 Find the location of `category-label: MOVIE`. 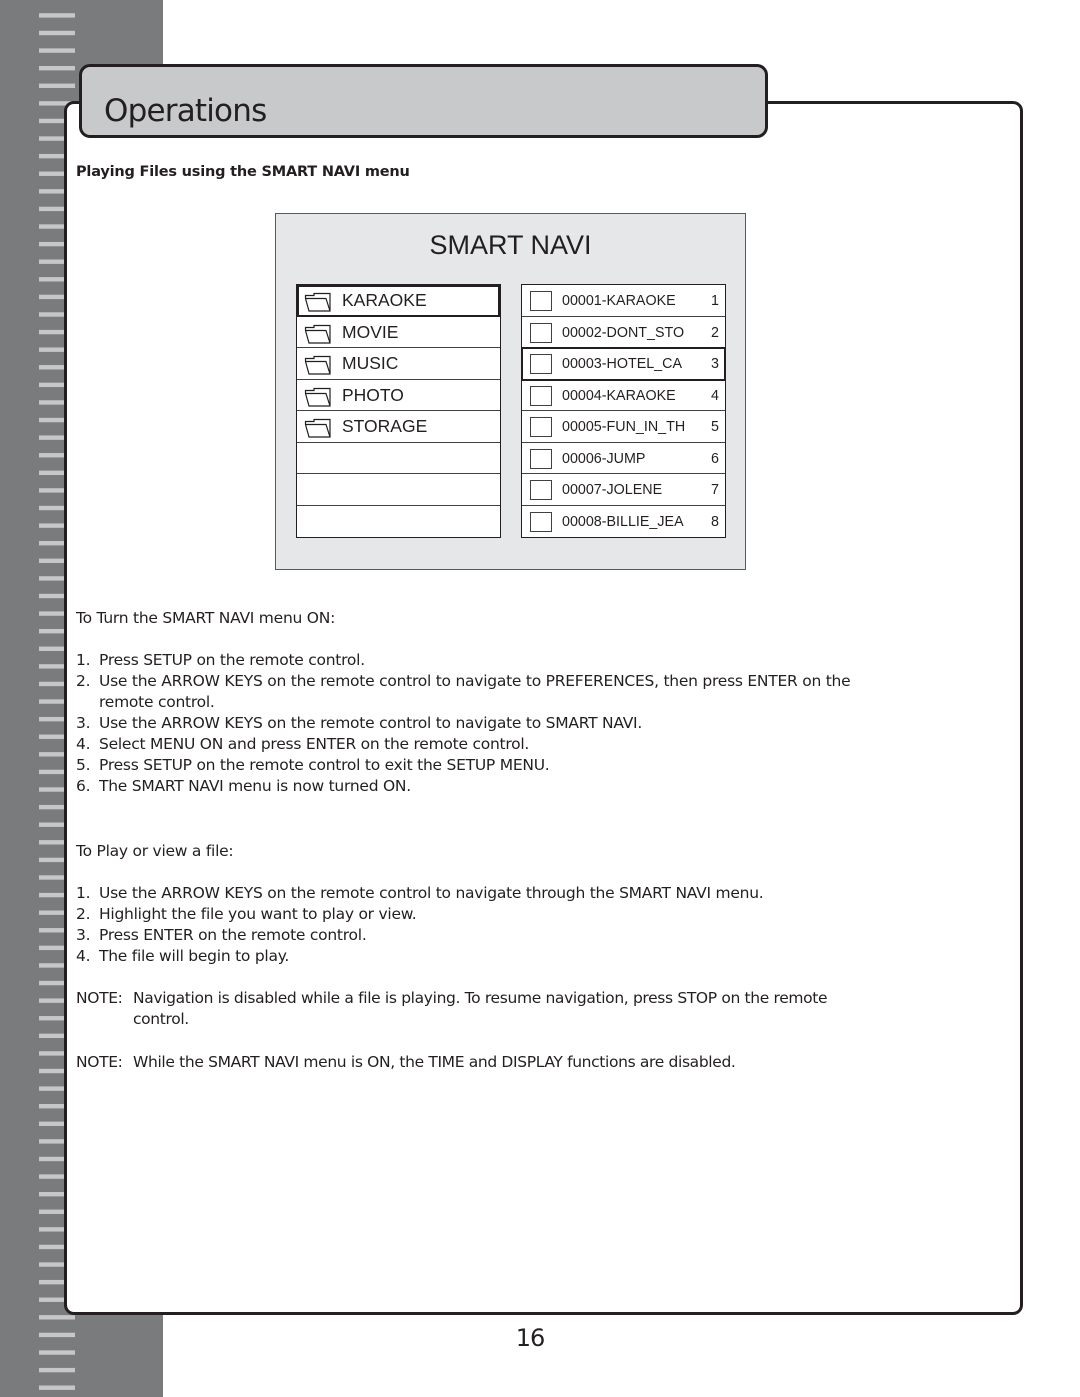

category-label: MOVIE is located at coordinates (370, 331).